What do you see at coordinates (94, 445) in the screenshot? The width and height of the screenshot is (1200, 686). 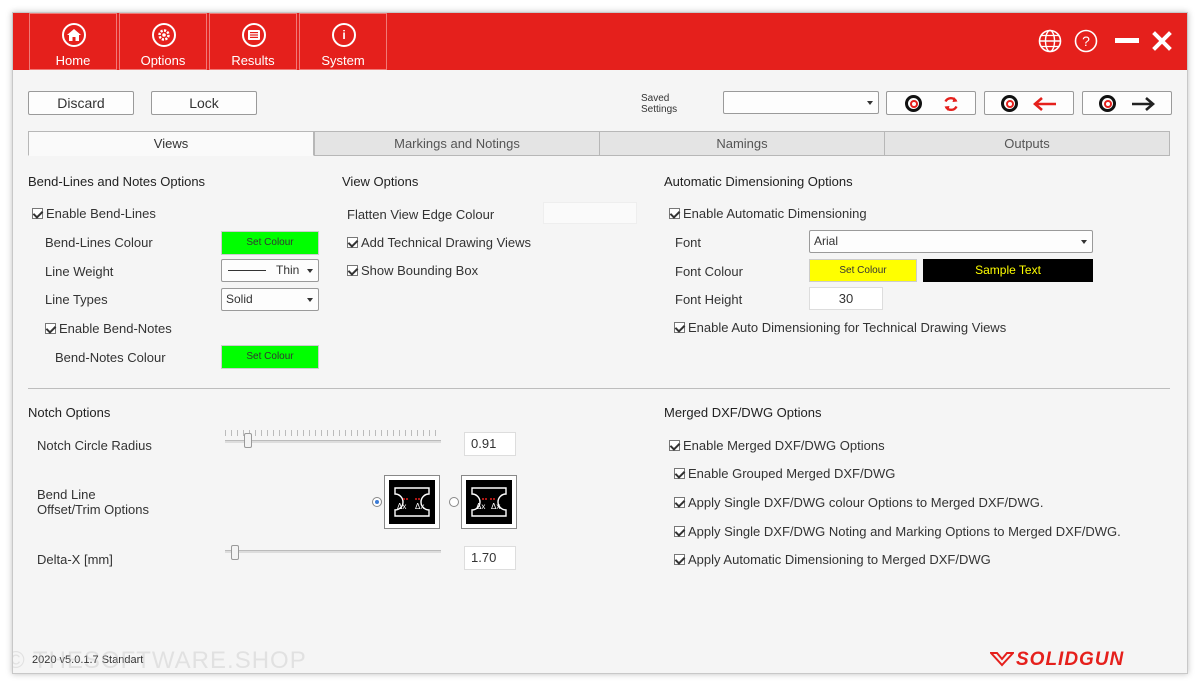 I see `notch-radius-label: Notch Circle Radius` at bounding box center [94, 445].